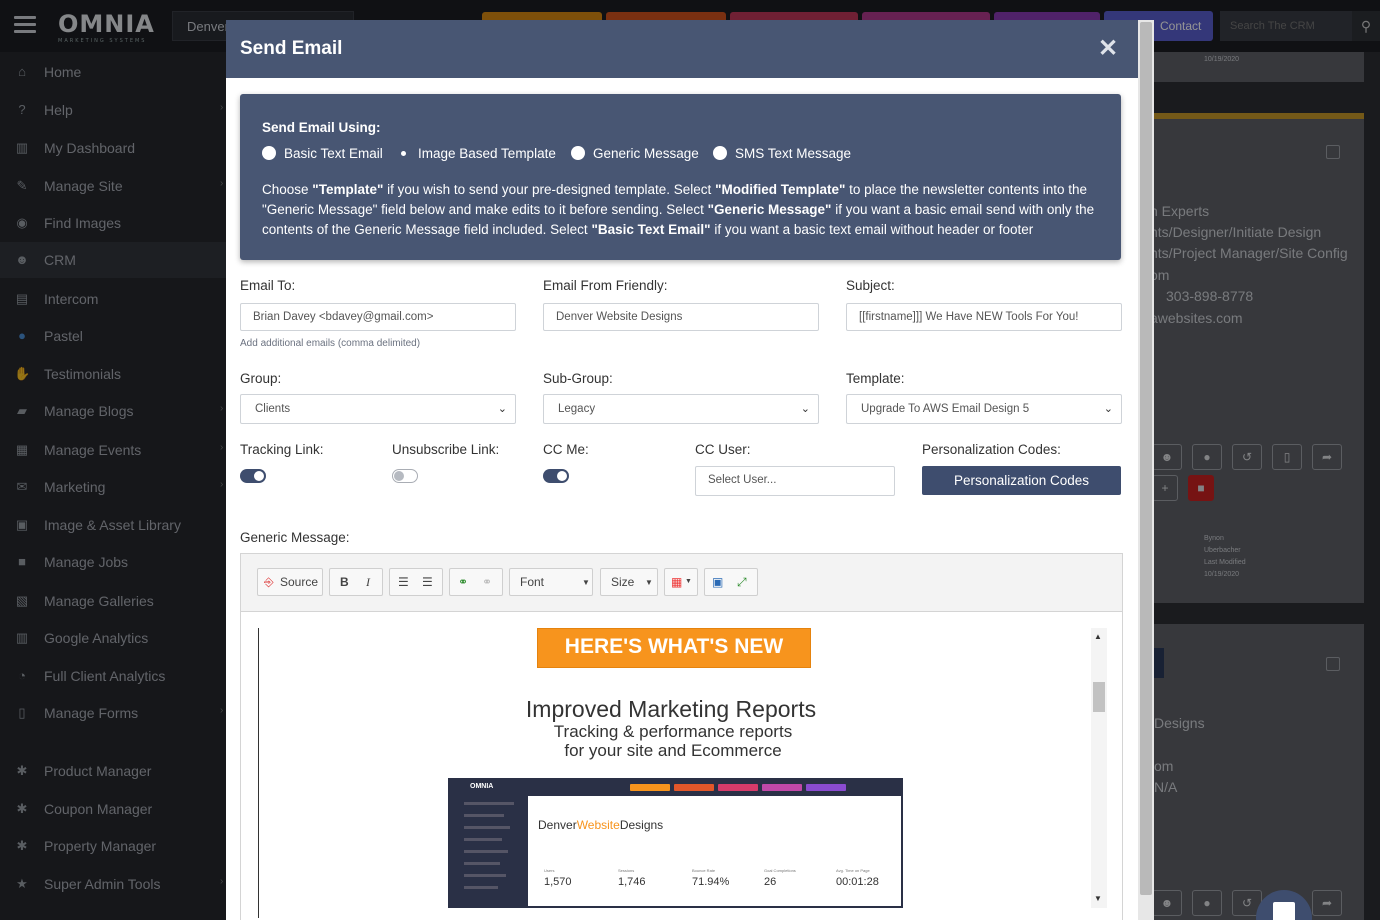  Describe the element at coordinates (356, 582) in the screenshot. I see `format-group: B I` at that location.